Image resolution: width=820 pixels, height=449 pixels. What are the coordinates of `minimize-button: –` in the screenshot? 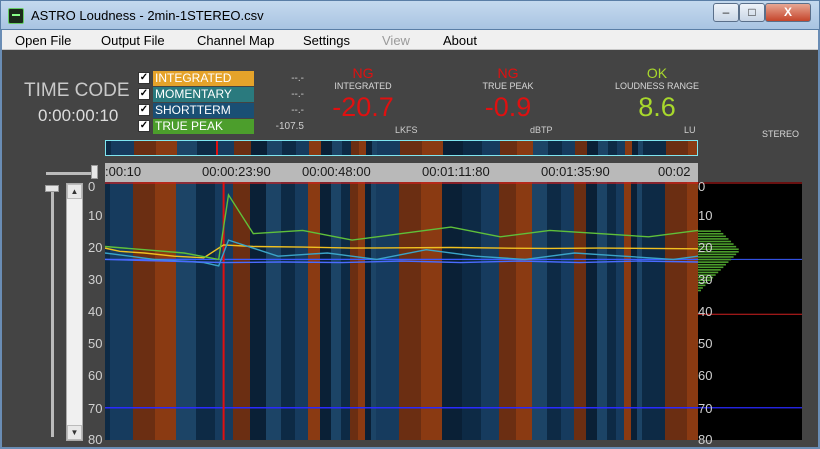 It's located at (726, 12).